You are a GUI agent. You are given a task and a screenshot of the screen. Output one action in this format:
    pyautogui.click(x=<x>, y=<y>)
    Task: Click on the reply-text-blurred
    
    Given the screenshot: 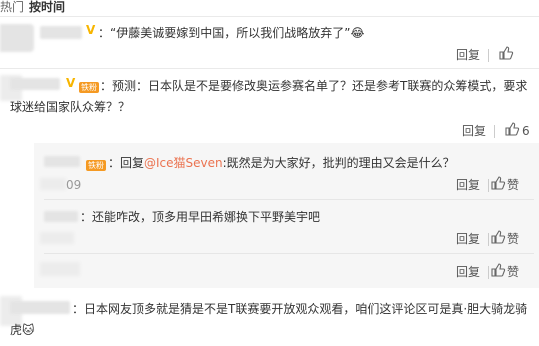 What is the action you would take?
    pyautogui.click(x=60, y=269)
    